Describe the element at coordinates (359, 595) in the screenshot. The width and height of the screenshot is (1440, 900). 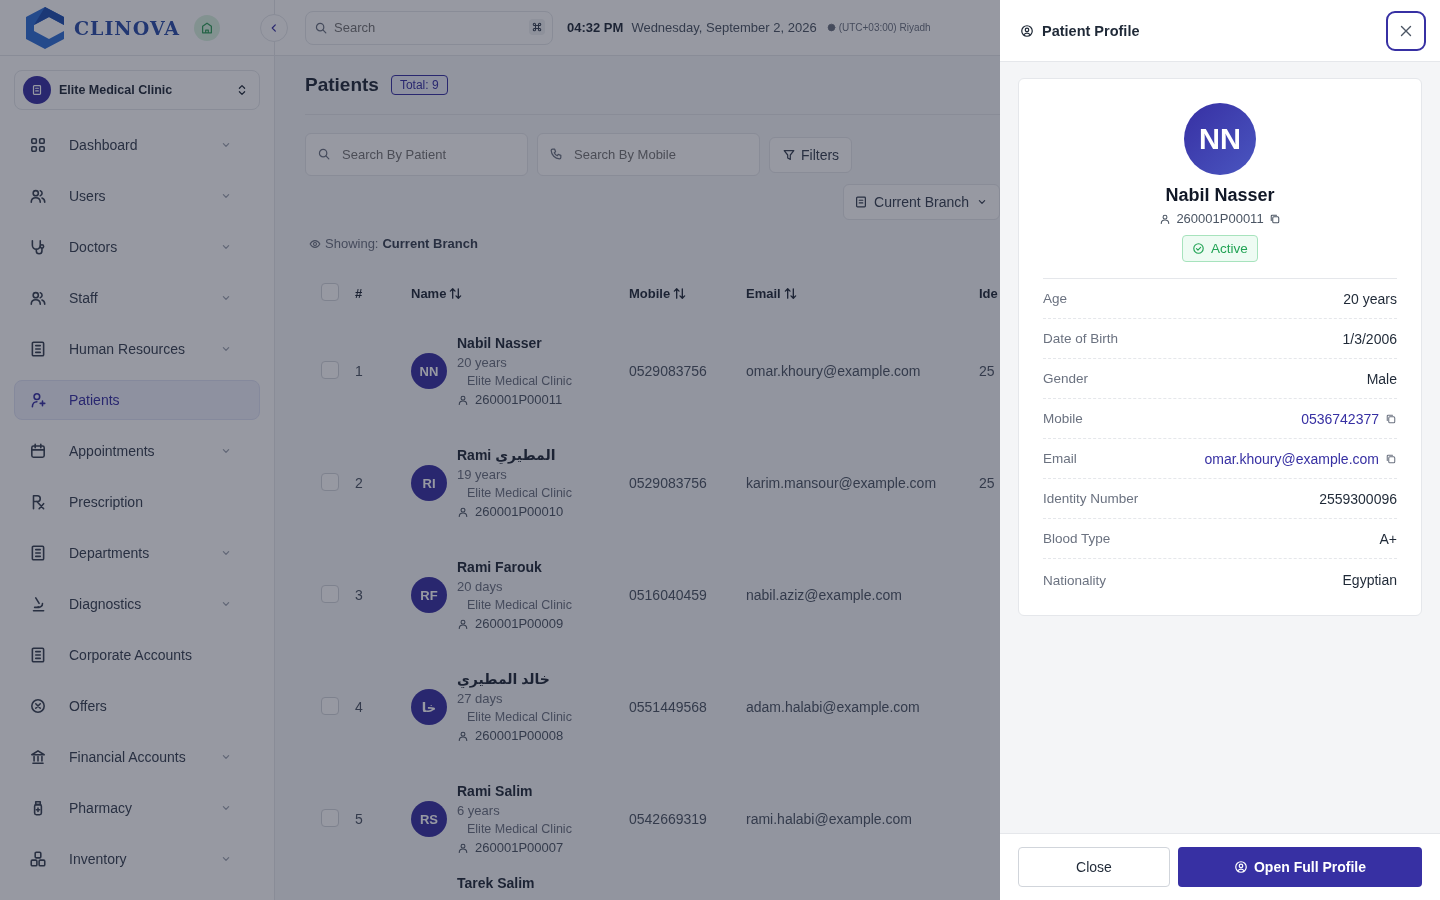
I see `row-number: 3` at that location.